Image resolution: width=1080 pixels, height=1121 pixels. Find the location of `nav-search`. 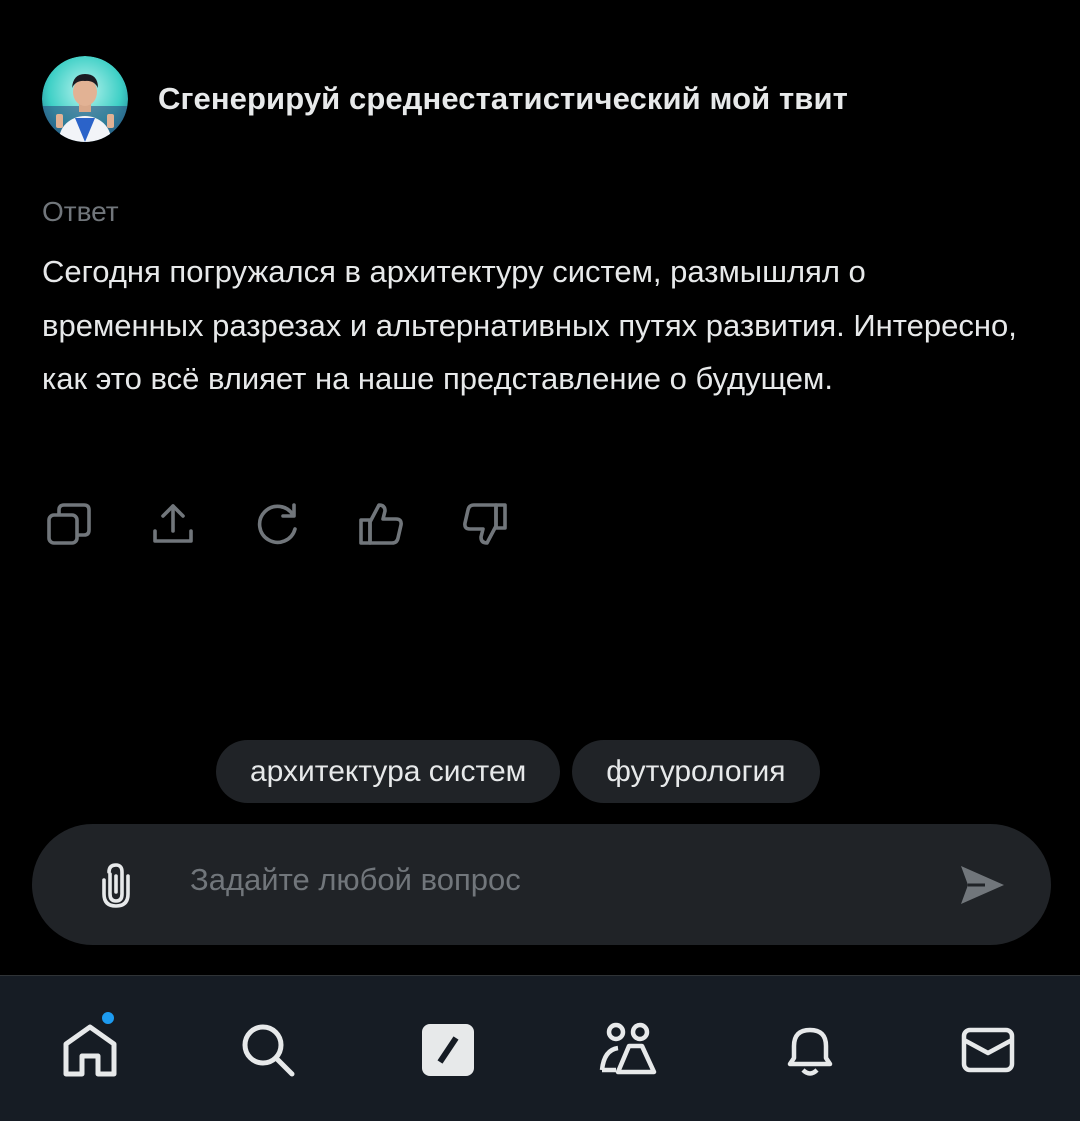

nav-search is located at coordinates (268, 1050).